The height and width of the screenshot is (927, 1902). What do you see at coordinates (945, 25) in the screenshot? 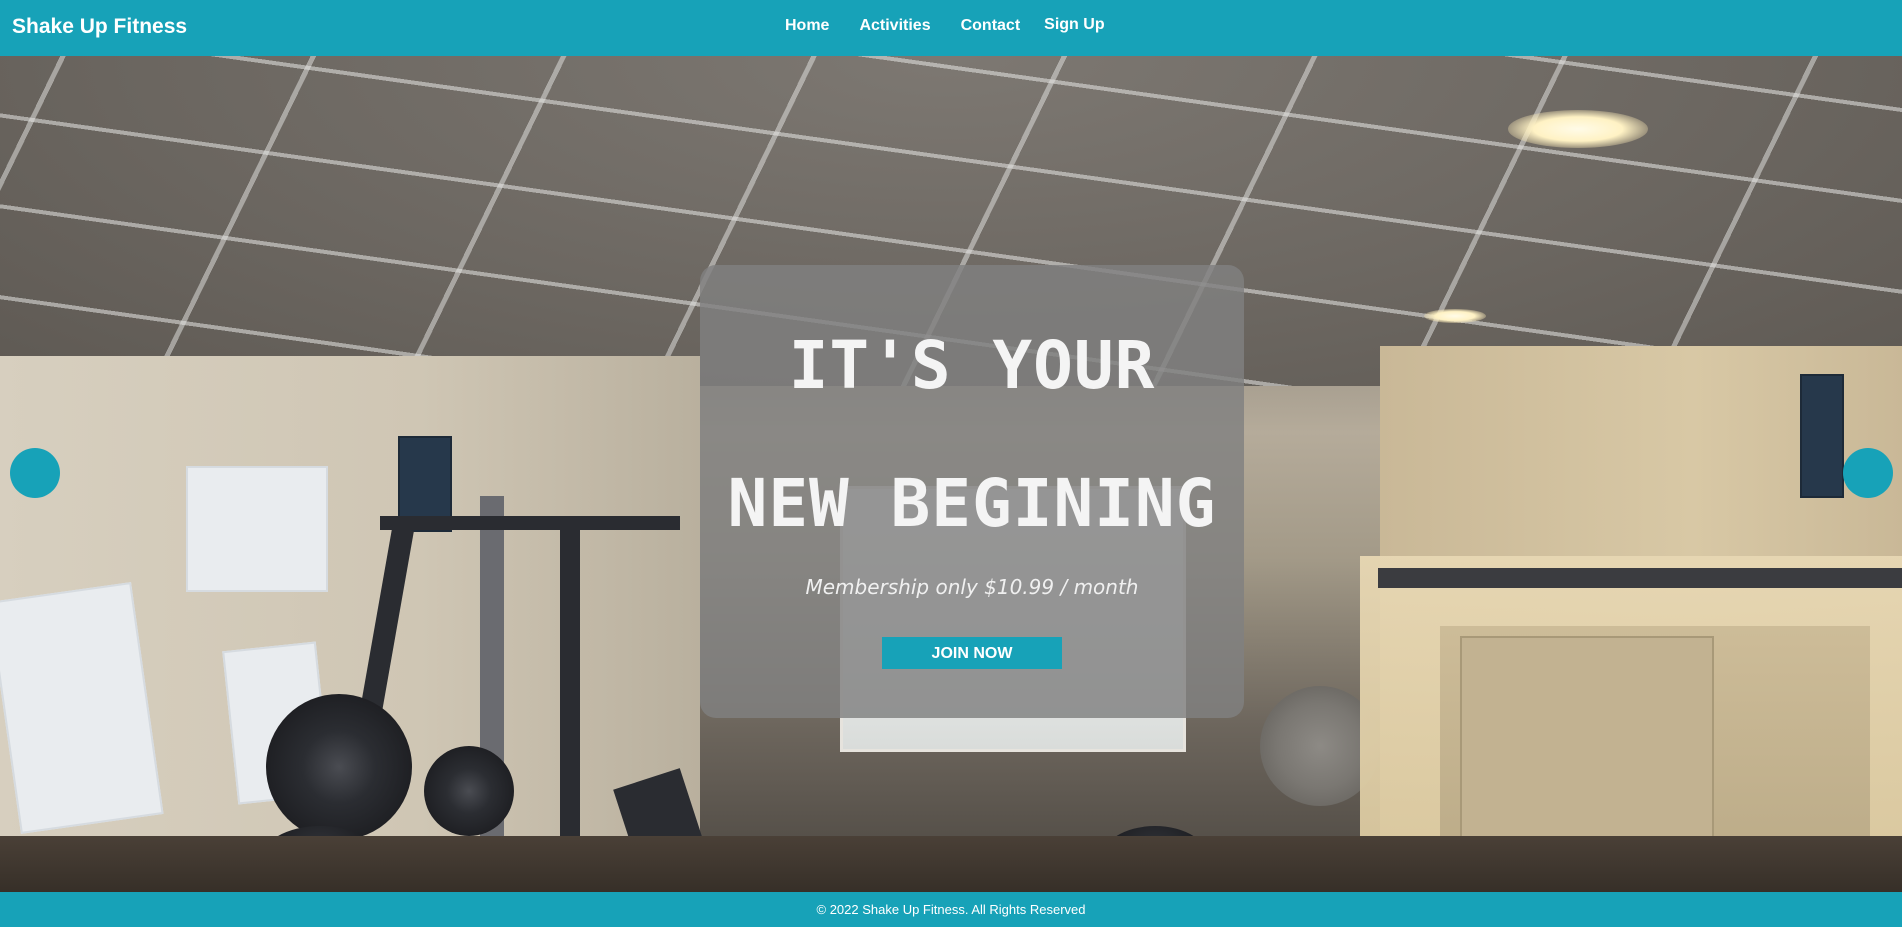
I see `nav-links: Home Activities Contact Sign Up` at bounding box center [945, 25].